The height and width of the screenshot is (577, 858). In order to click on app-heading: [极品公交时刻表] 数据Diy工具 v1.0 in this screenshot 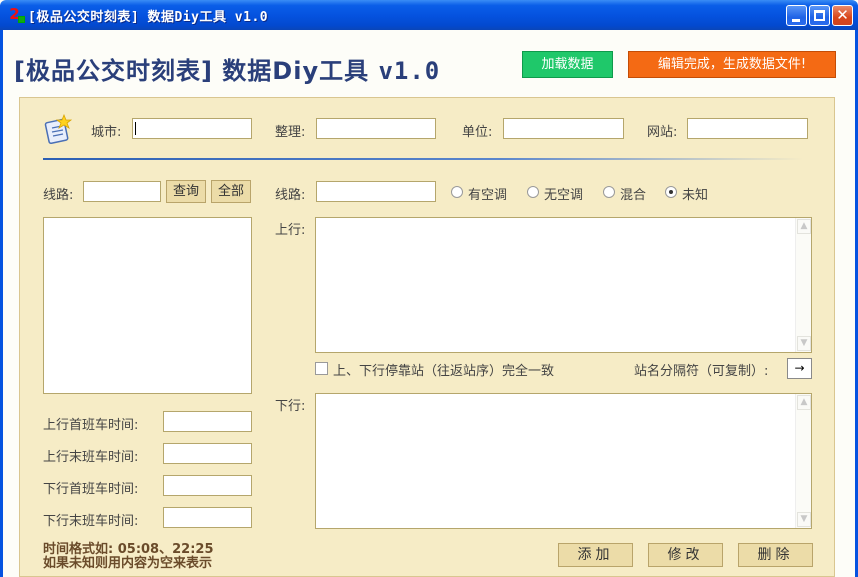, I will do `click(227, 68)`.